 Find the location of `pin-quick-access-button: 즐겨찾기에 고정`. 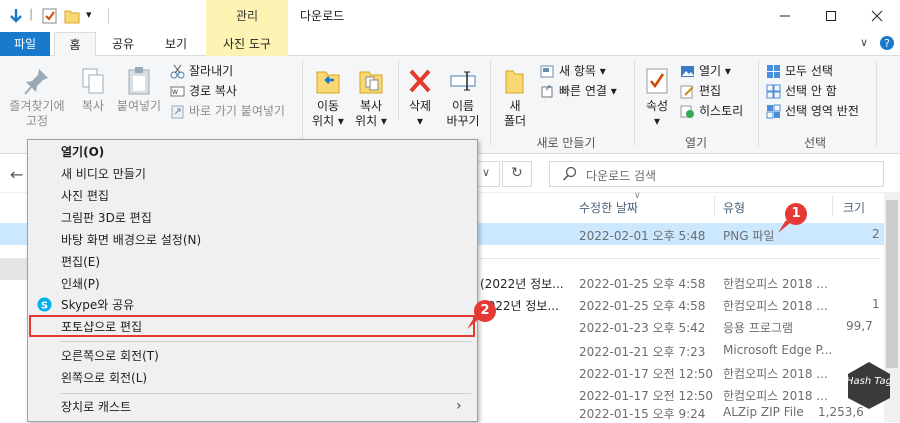

pin-quick-access-button: 즐겨찾기에 고정 is located at coordinates (37, 97).